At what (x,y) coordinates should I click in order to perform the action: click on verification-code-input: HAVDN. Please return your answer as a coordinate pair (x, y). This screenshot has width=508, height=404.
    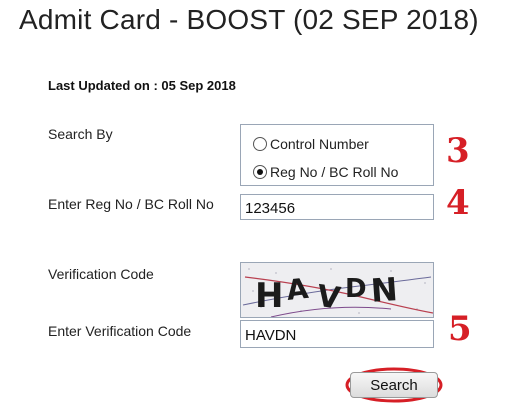
    Looking at the image, I should click on (337, 334).